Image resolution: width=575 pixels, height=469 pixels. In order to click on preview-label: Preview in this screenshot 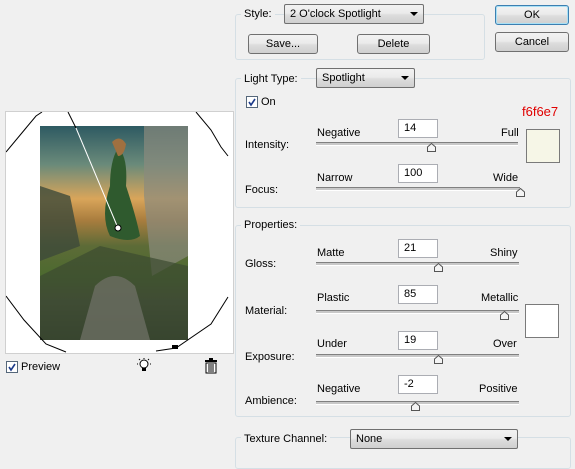, I will do `click(41, 367)`.